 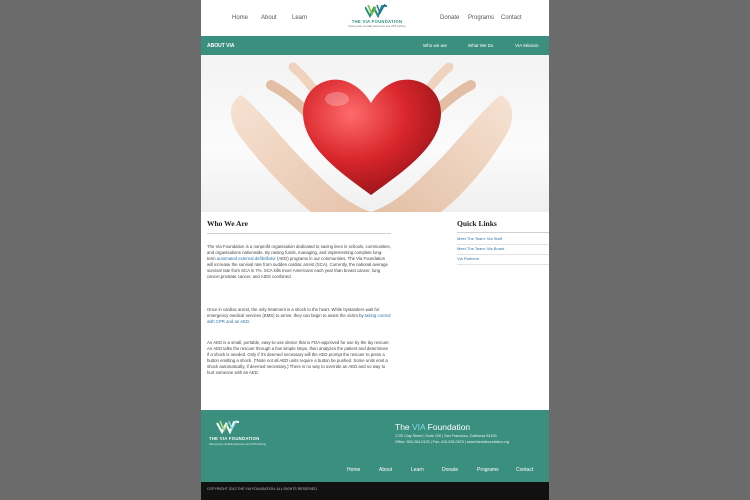 I want to click on nav-donate-link: Donate, so click(x=449, y=18).